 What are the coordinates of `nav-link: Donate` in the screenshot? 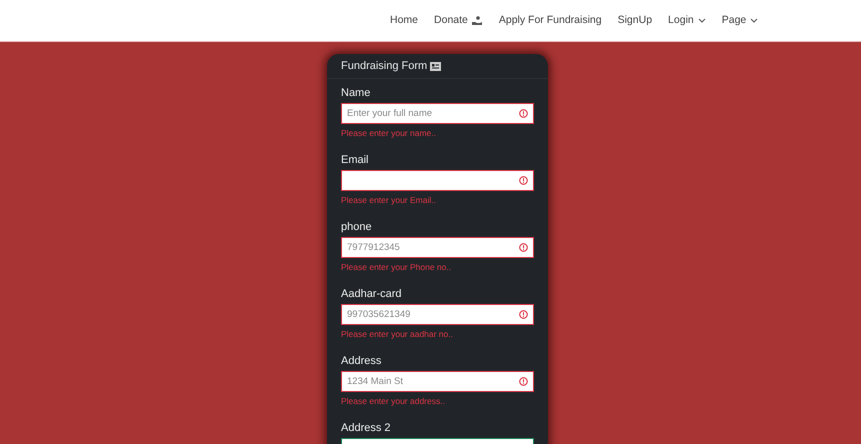 It's located at (458, 20).